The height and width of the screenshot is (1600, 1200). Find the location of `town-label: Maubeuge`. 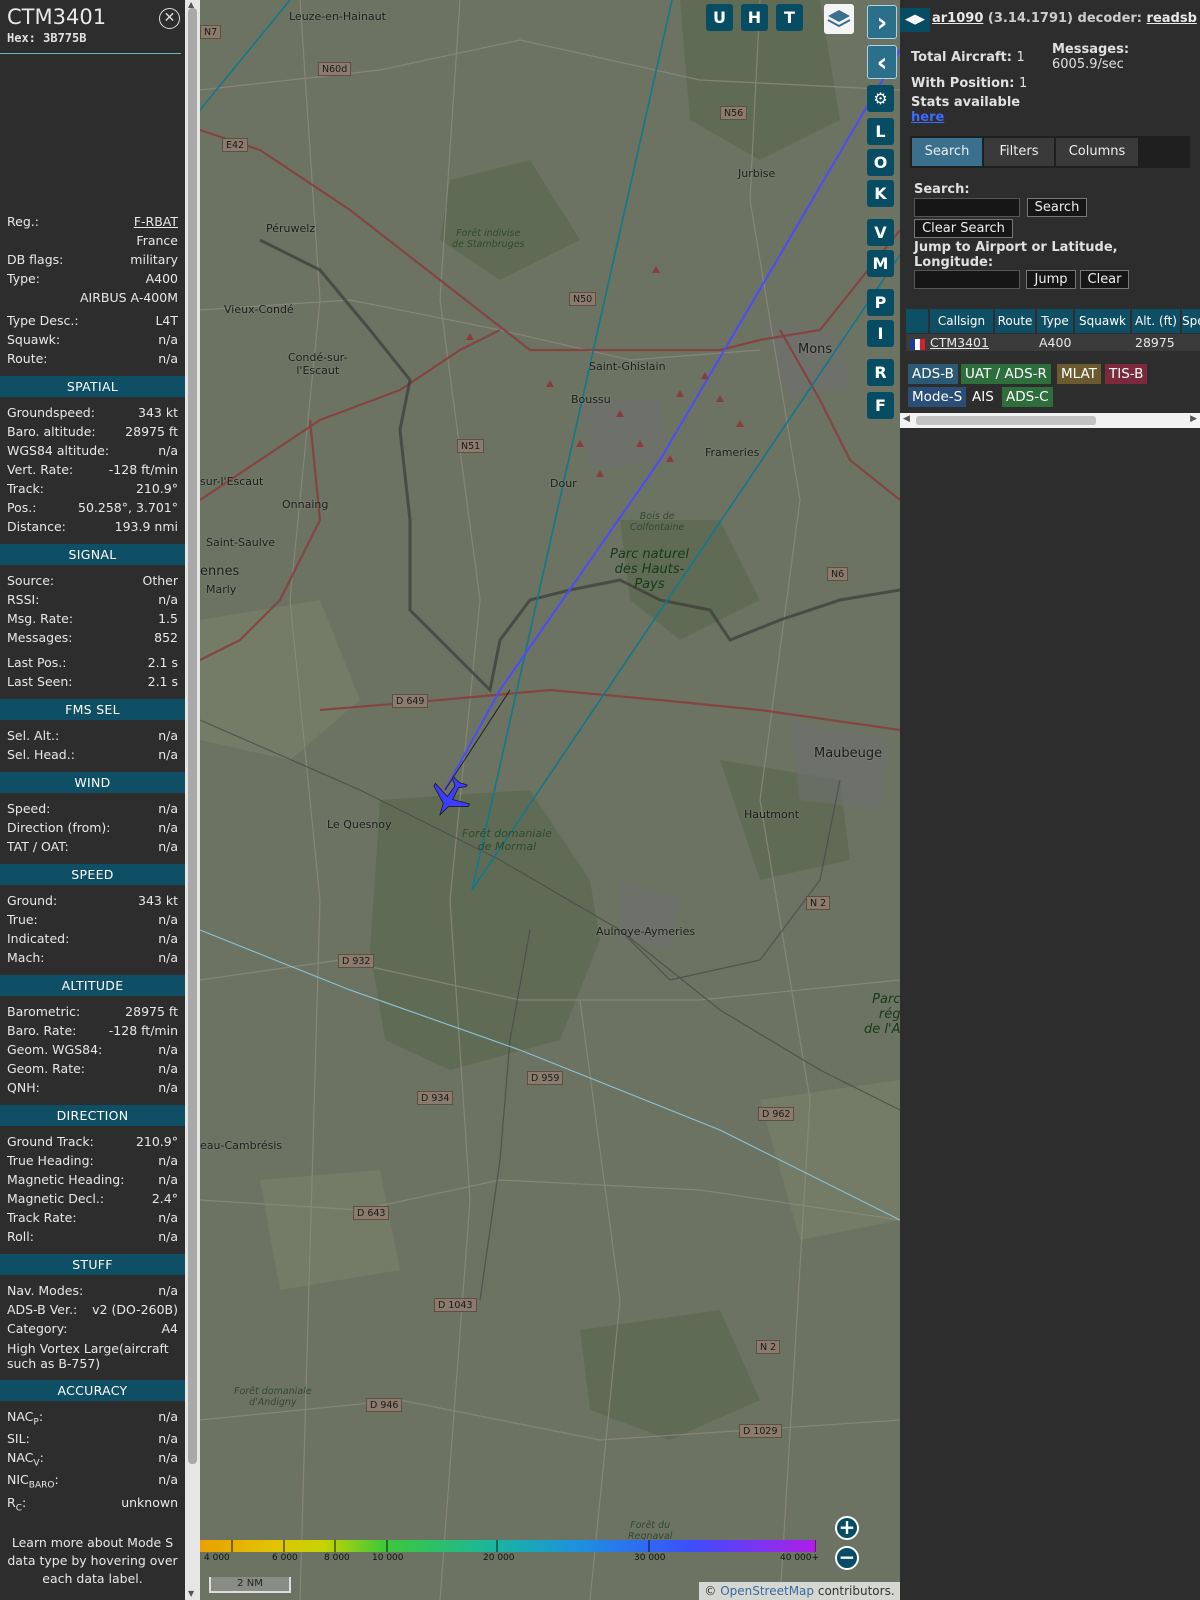

town-label: Maubeuge is located at coordinates (848, 753).